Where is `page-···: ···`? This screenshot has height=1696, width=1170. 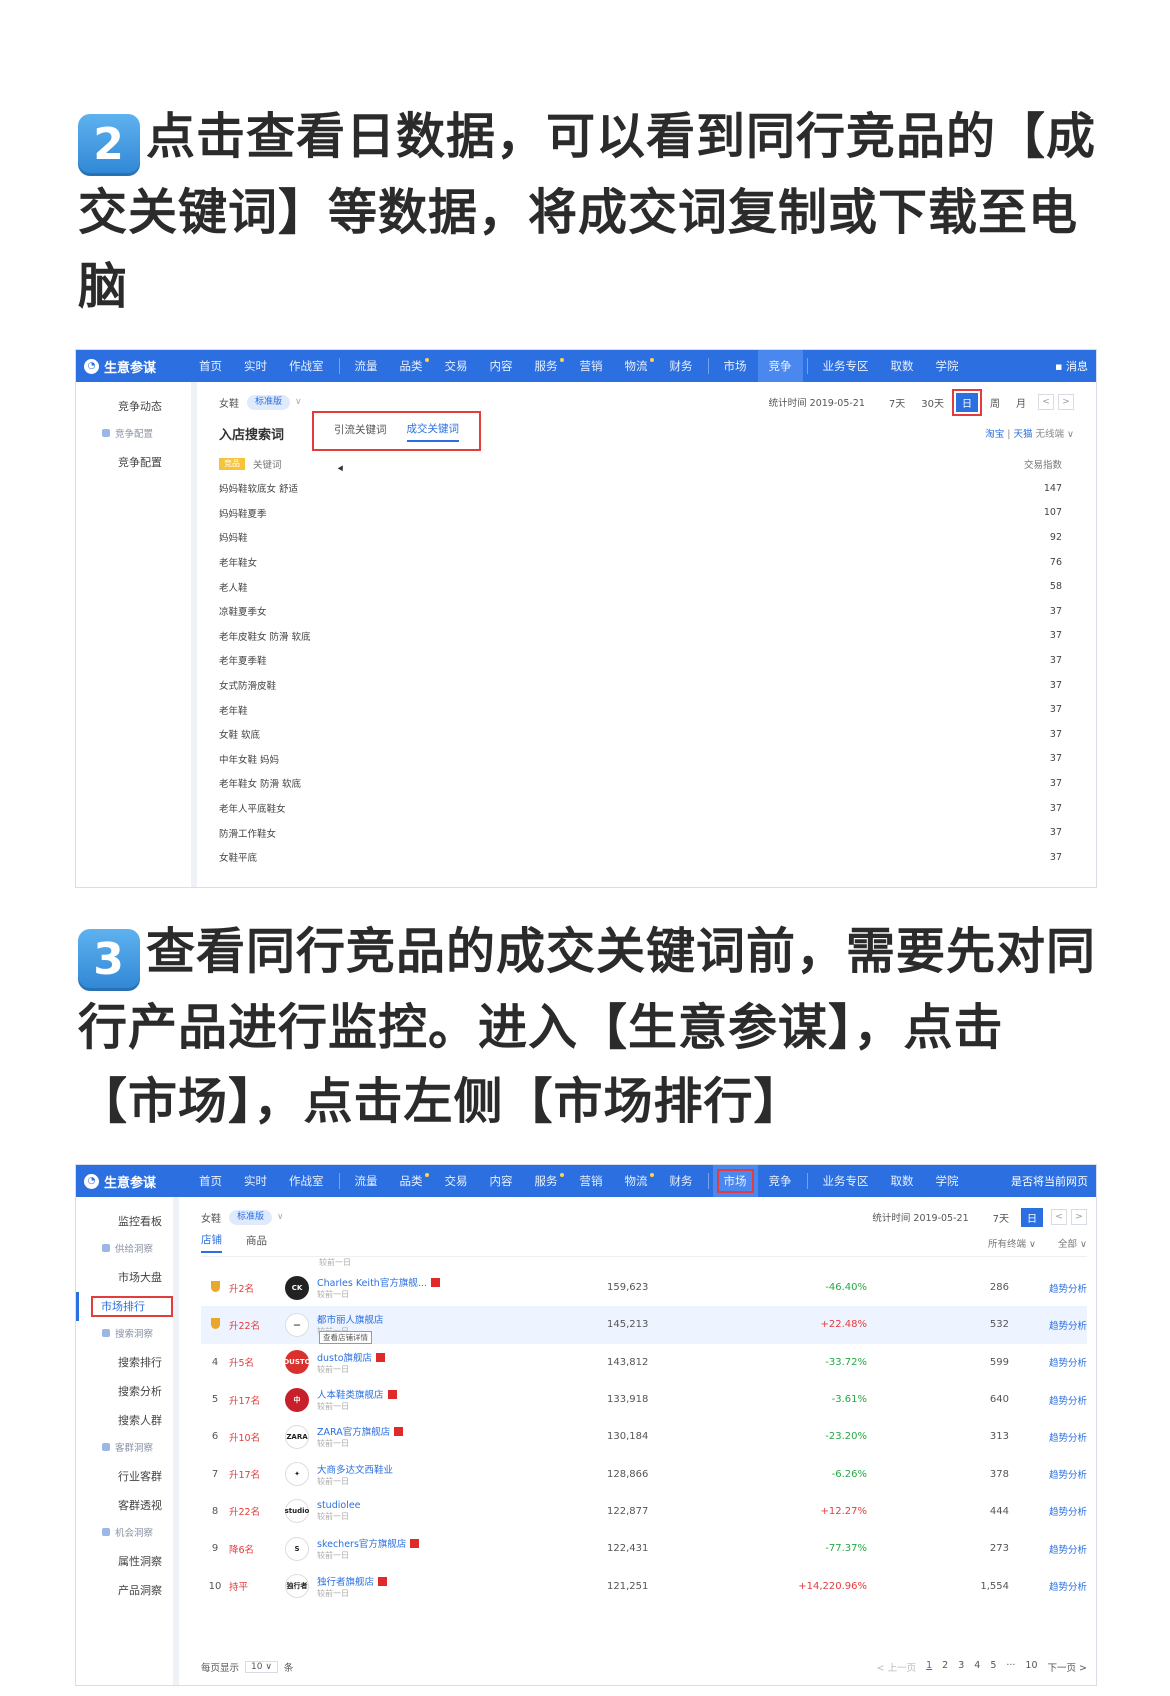 page-···: ··· is located at coordinates (1010, 1667).